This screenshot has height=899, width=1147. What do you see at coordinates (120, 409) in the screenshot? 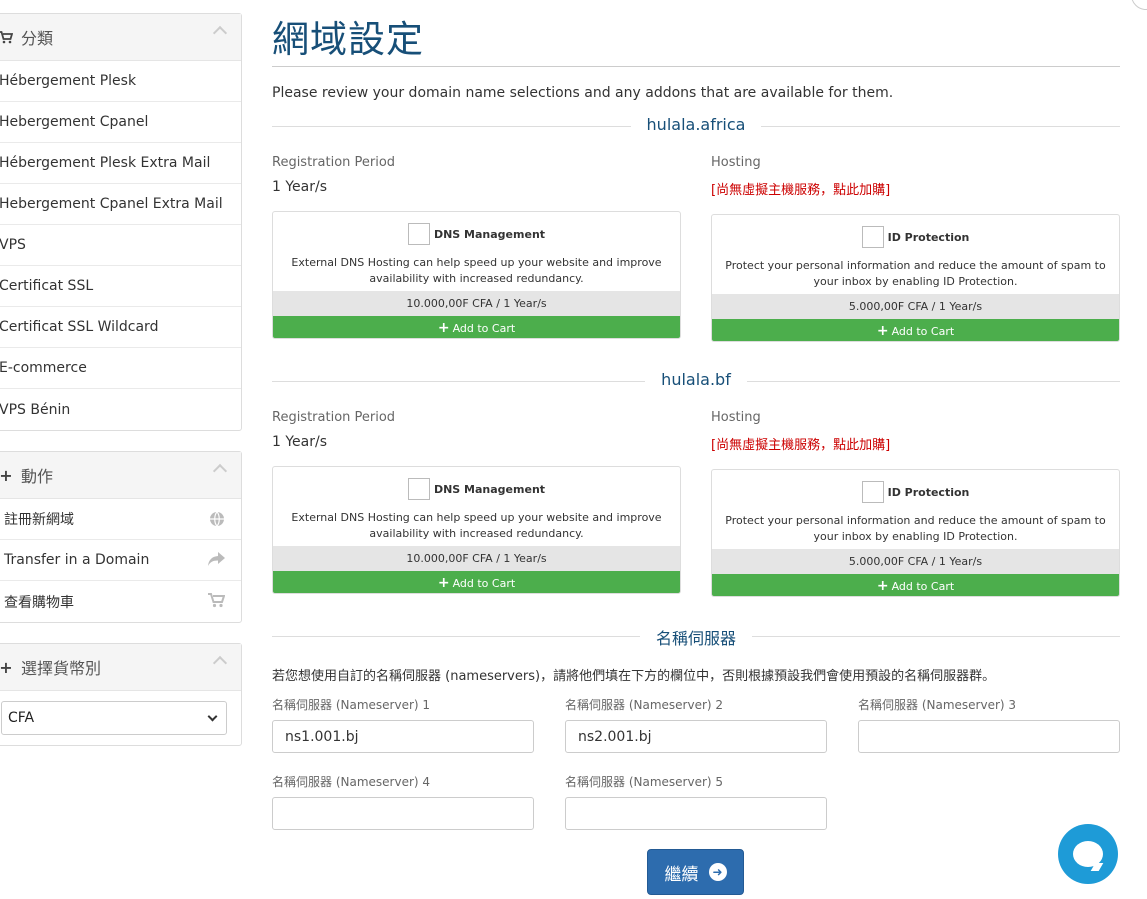
I see `category-item: VPS Bénin` at bounding box center [120, 409].